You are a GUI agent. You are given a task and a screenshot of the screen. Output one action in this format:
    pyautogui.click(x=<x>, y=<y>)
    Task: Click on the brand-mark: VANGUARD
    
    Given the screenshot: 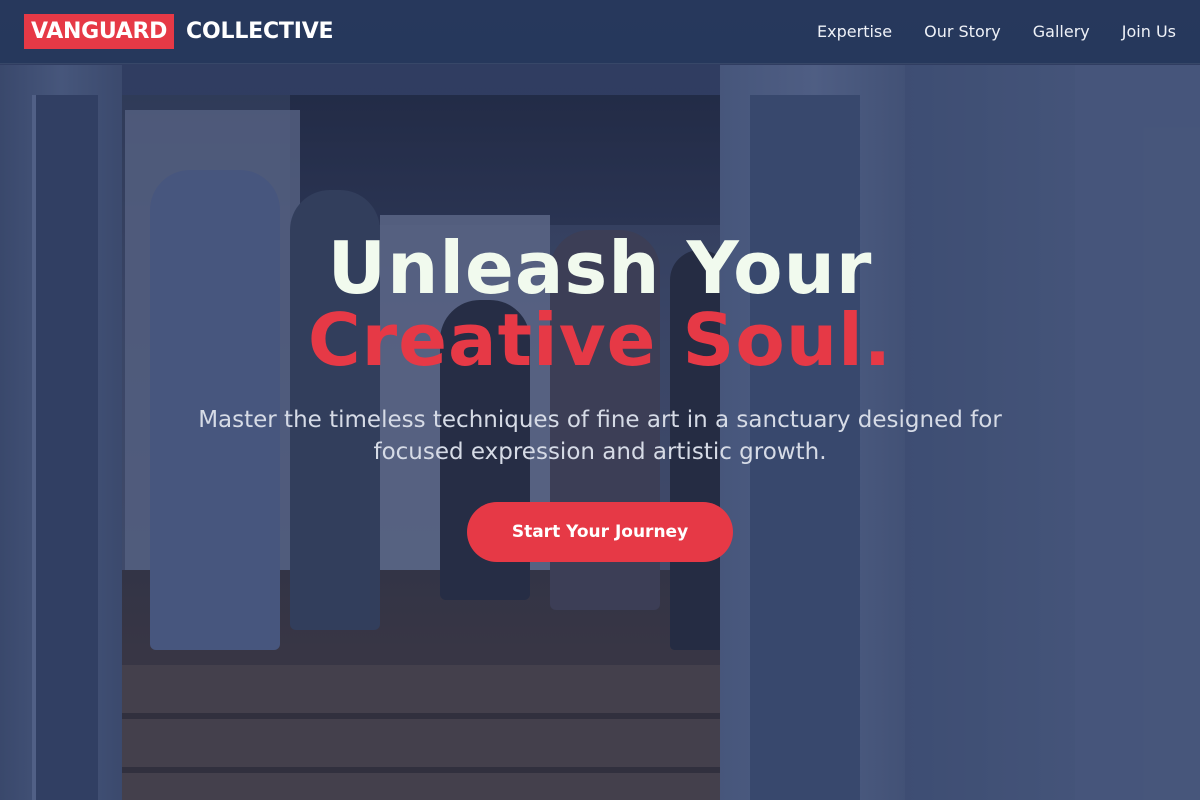 What is the action you would take?
    pyautogui.click(x=99, y=31)
    